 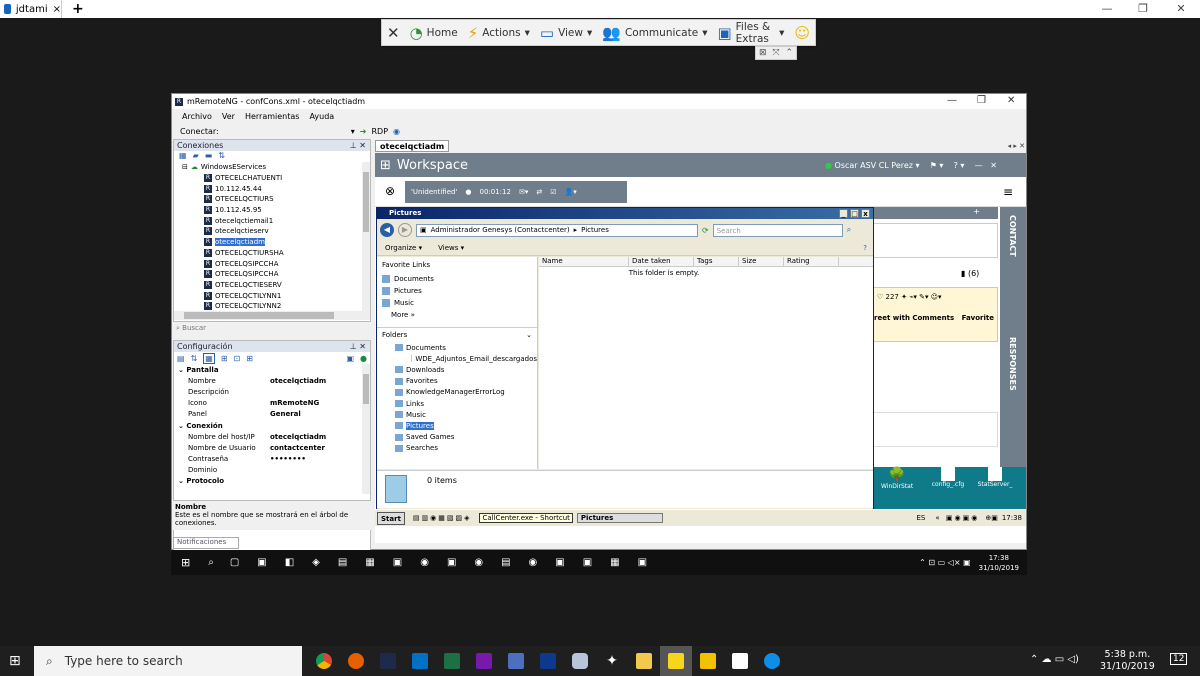 I want to click on notifications-tab: Notificaciones, so click(x=206, y=543).